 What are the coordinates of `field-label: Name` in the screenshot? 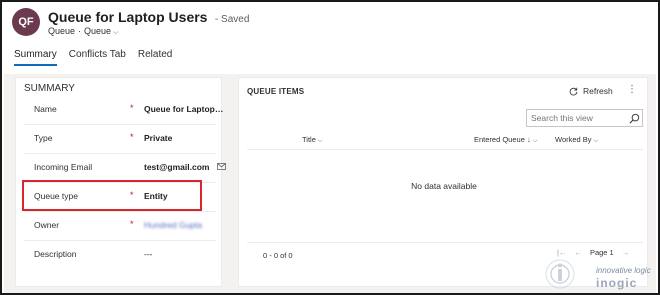 It's located at (45, 109).